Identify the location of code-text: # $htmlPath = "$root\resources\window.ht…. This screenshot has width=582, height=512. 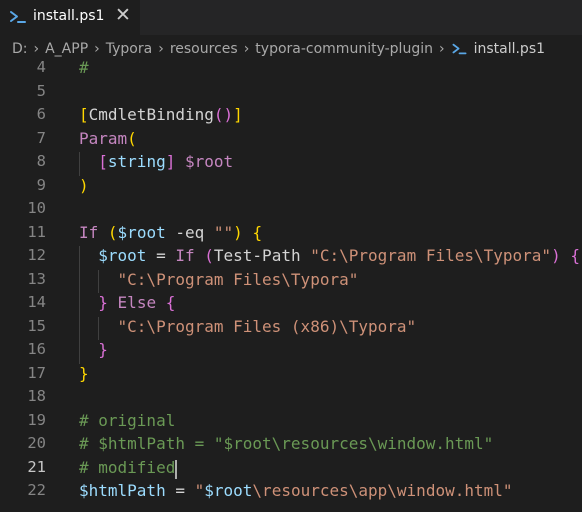
(286, 443).